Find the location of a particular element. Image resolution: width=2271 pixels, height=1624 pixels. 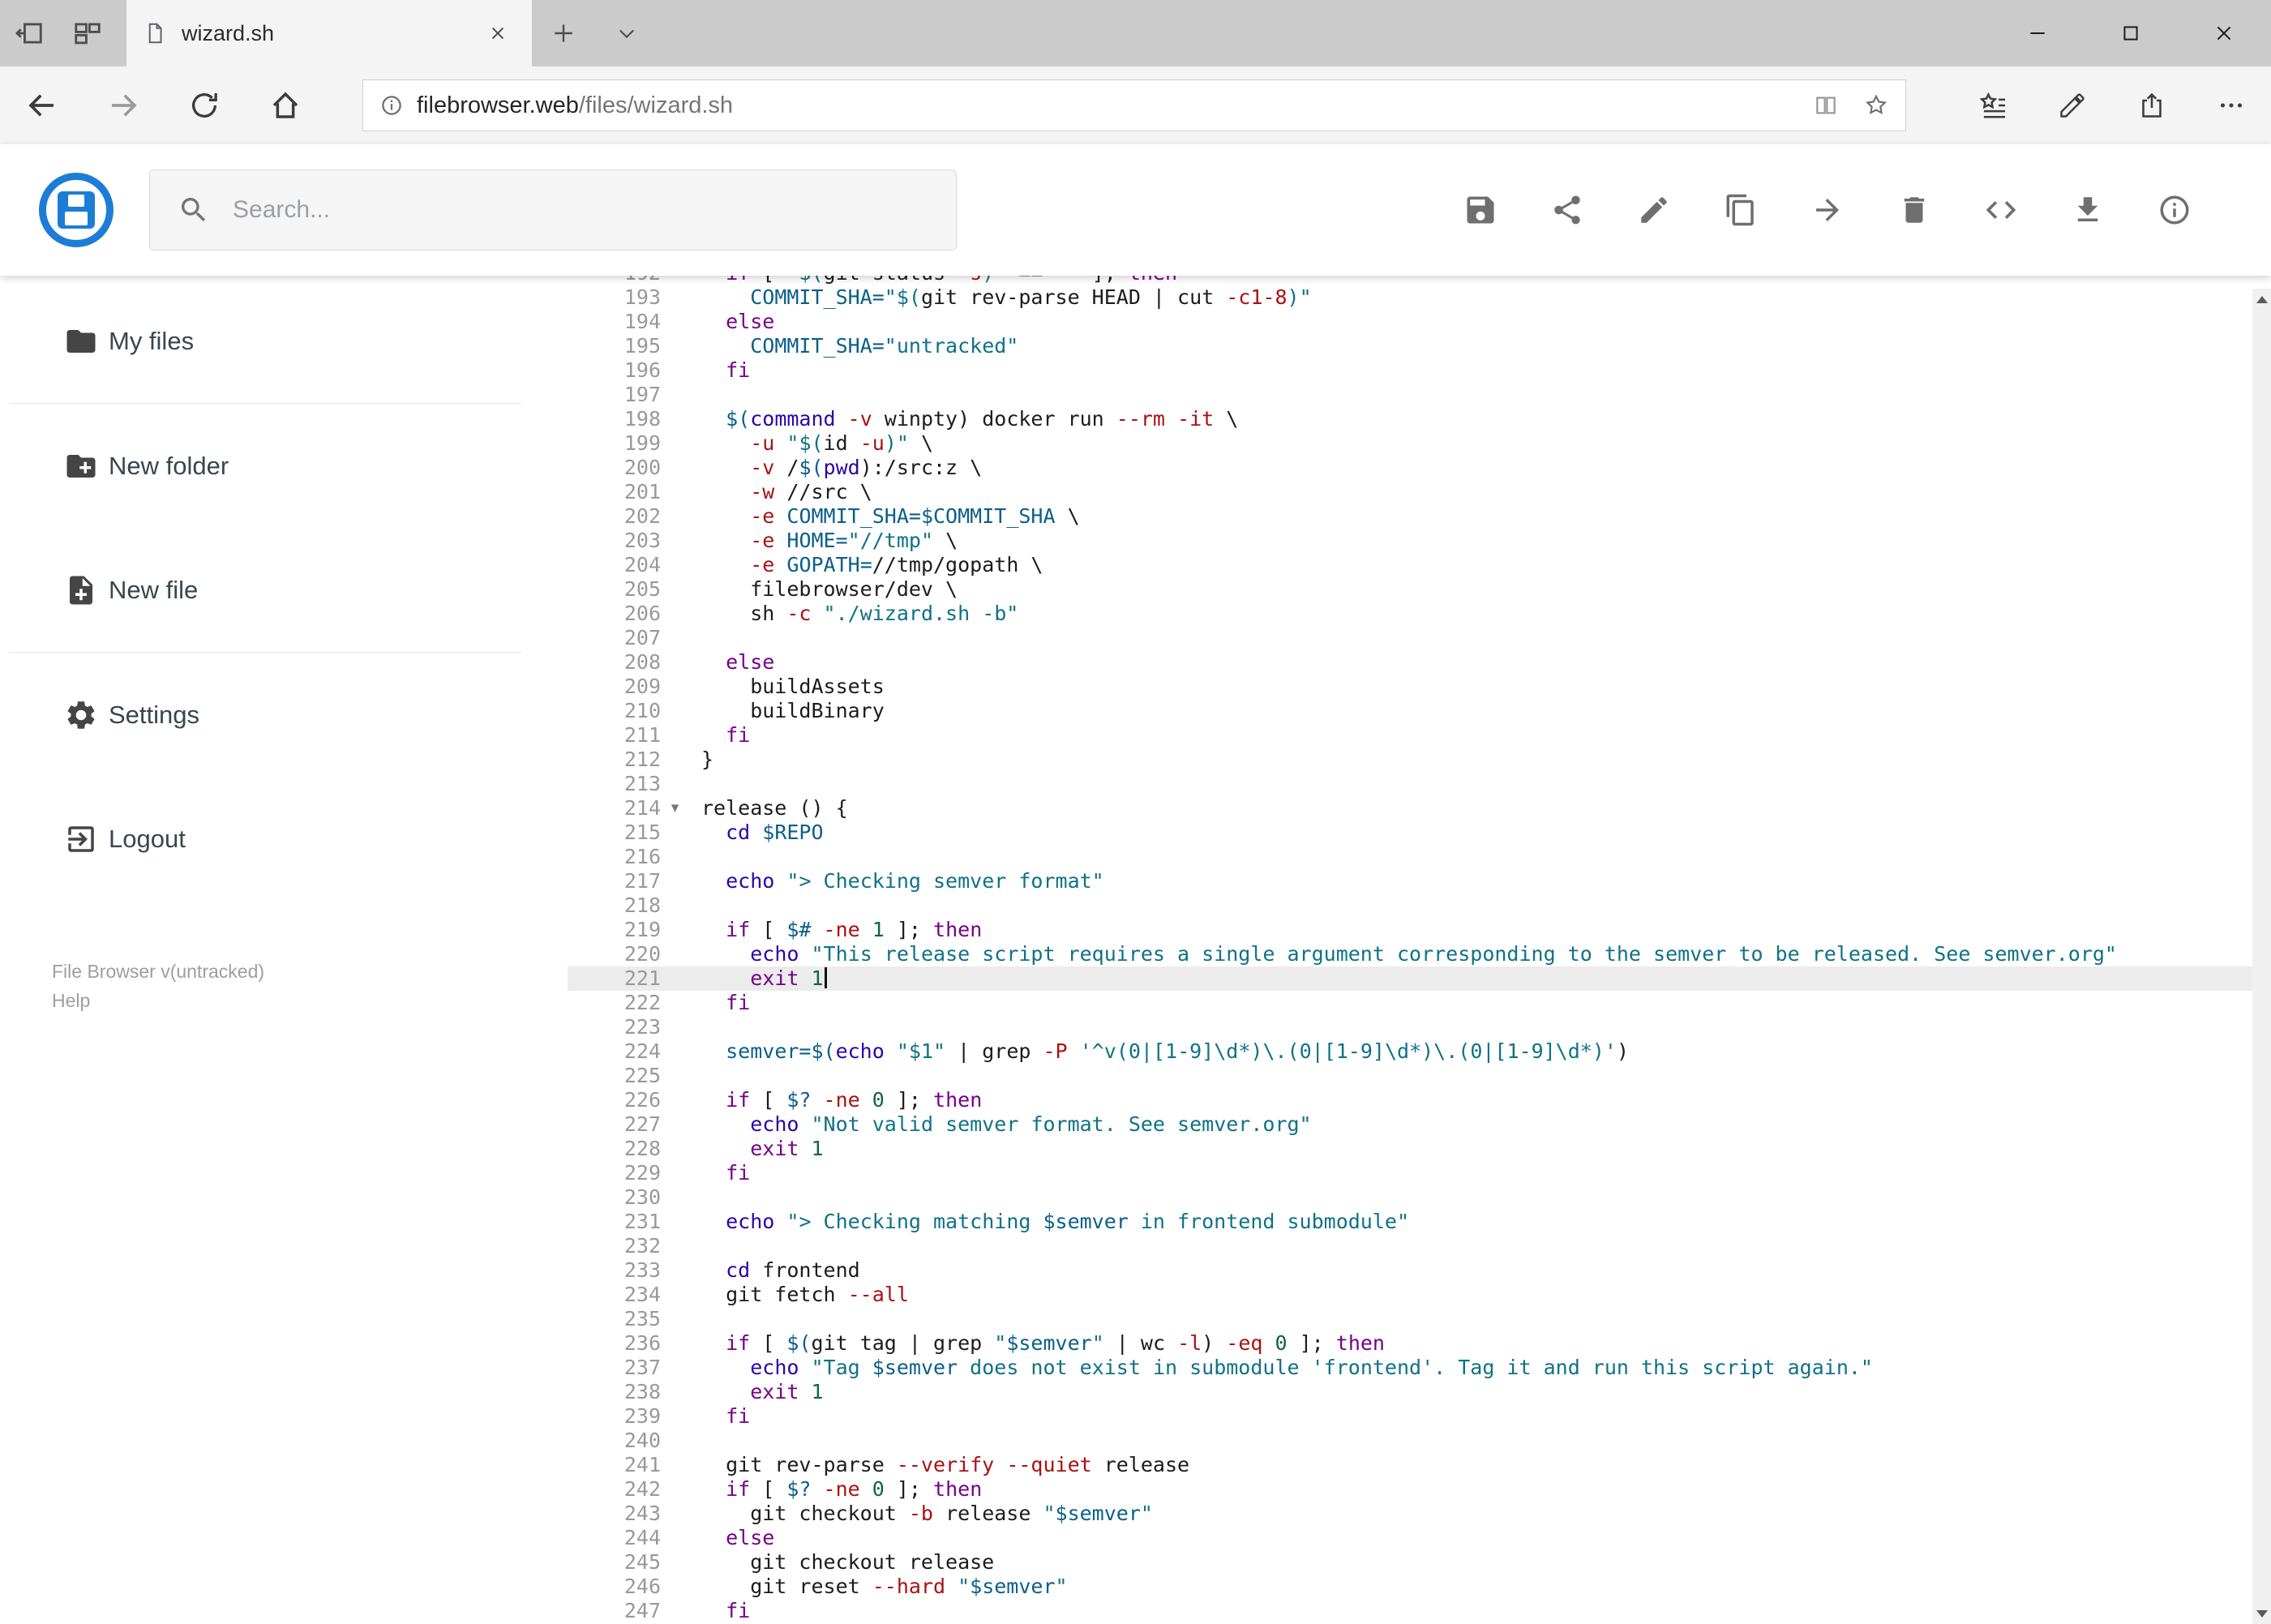

new-tab-button is located at coordinates (563, 33).